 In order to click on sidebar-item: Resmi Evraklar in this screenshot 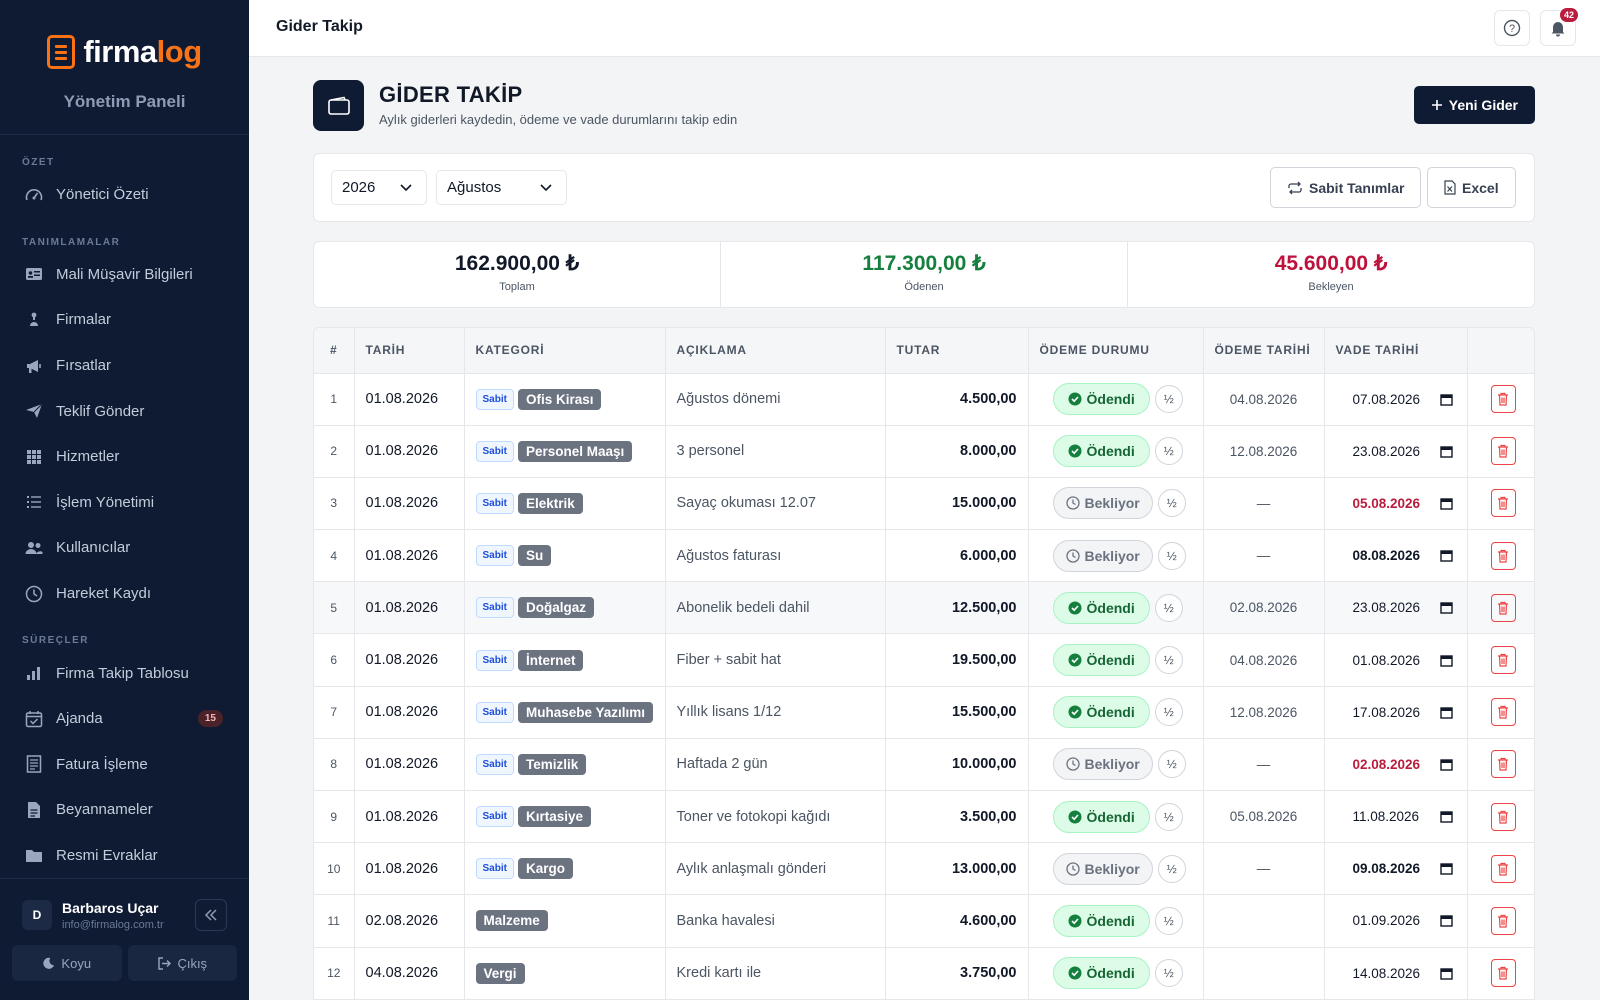, I will do `click(124, 855)`.